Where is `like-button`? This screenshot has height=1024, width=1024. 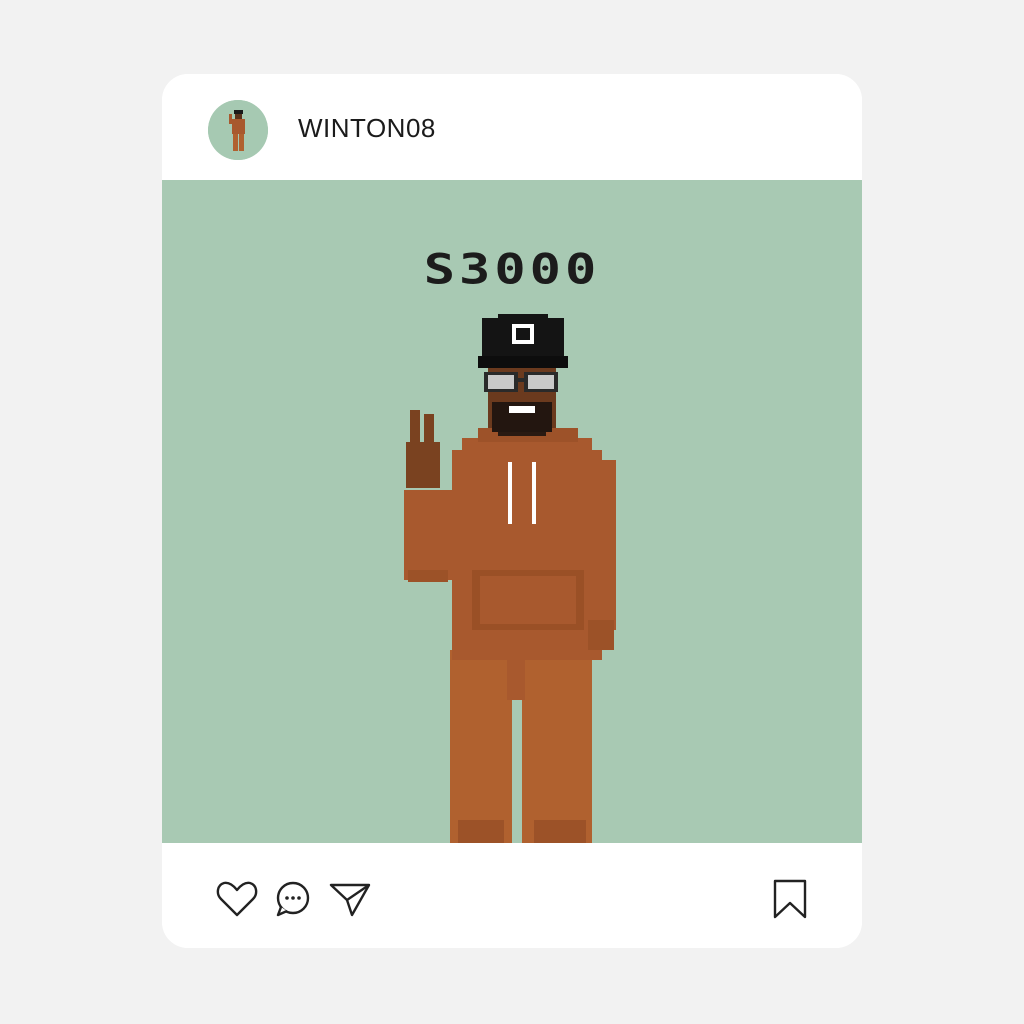
like-button is located at coordinates (237, 899).